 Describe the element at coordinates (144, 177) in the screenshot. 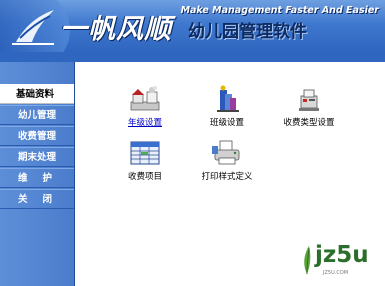

I see `tile-label: 收费项目` at that location.